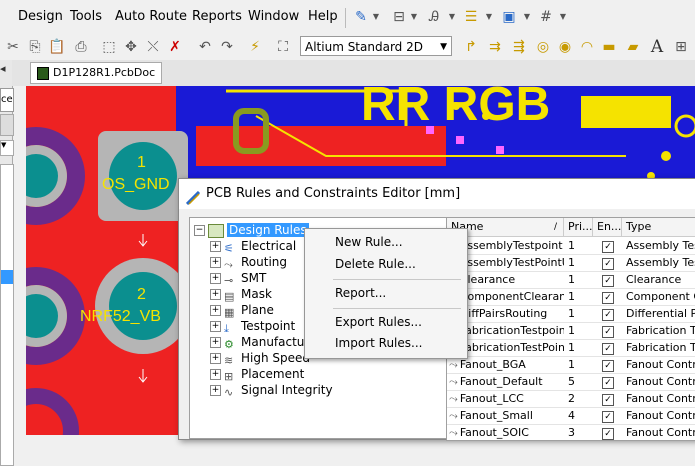 The height and width of the screenshot is (466, 695). What do you see at coordinates (271, 390) in the screenshot?
I see `tree-item-signal-integrity: + ∿ Signal Integrity` at bounding box center [271, 390].